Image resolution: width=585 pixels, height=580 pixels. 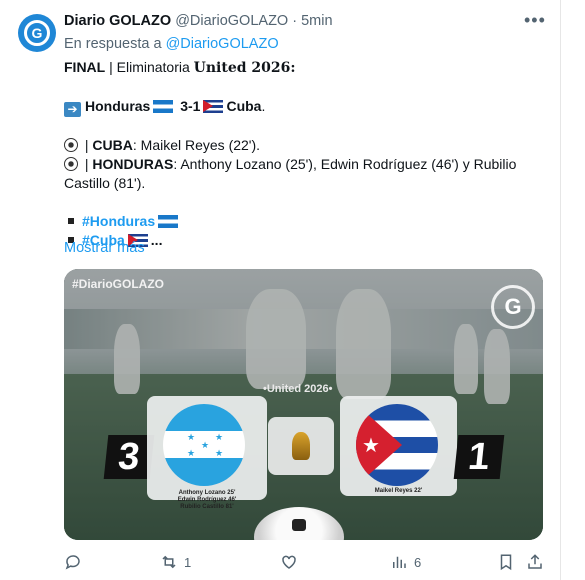 What do you see at coordinates (149, 67) in the screenshot?
I see `final-separator: | Eliminatoria` at bounding box center [149, 67].